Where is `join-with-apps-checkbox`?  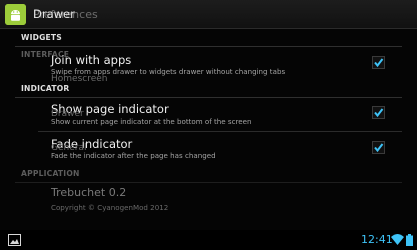
join-with-apps-checkbox is located at coordinates (378, 62).